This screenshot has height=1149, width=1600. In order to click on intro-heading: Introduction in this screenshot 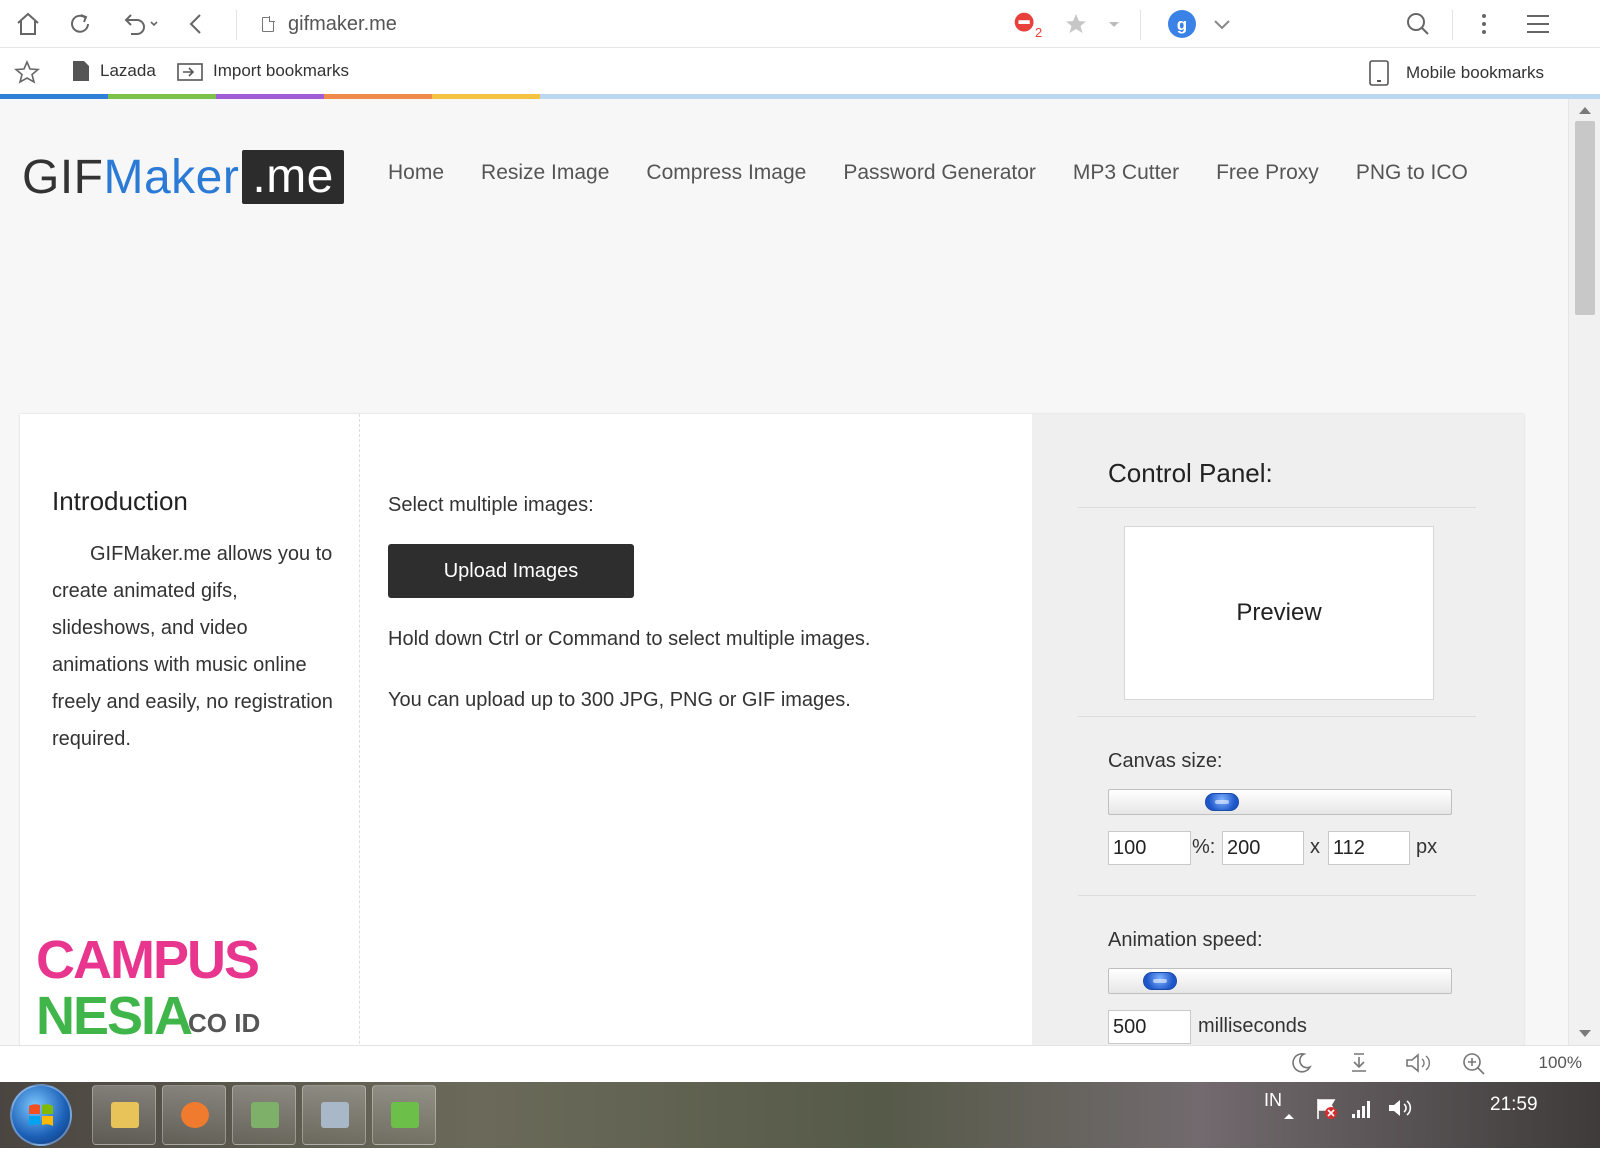, I will do `click(120, 501)`.